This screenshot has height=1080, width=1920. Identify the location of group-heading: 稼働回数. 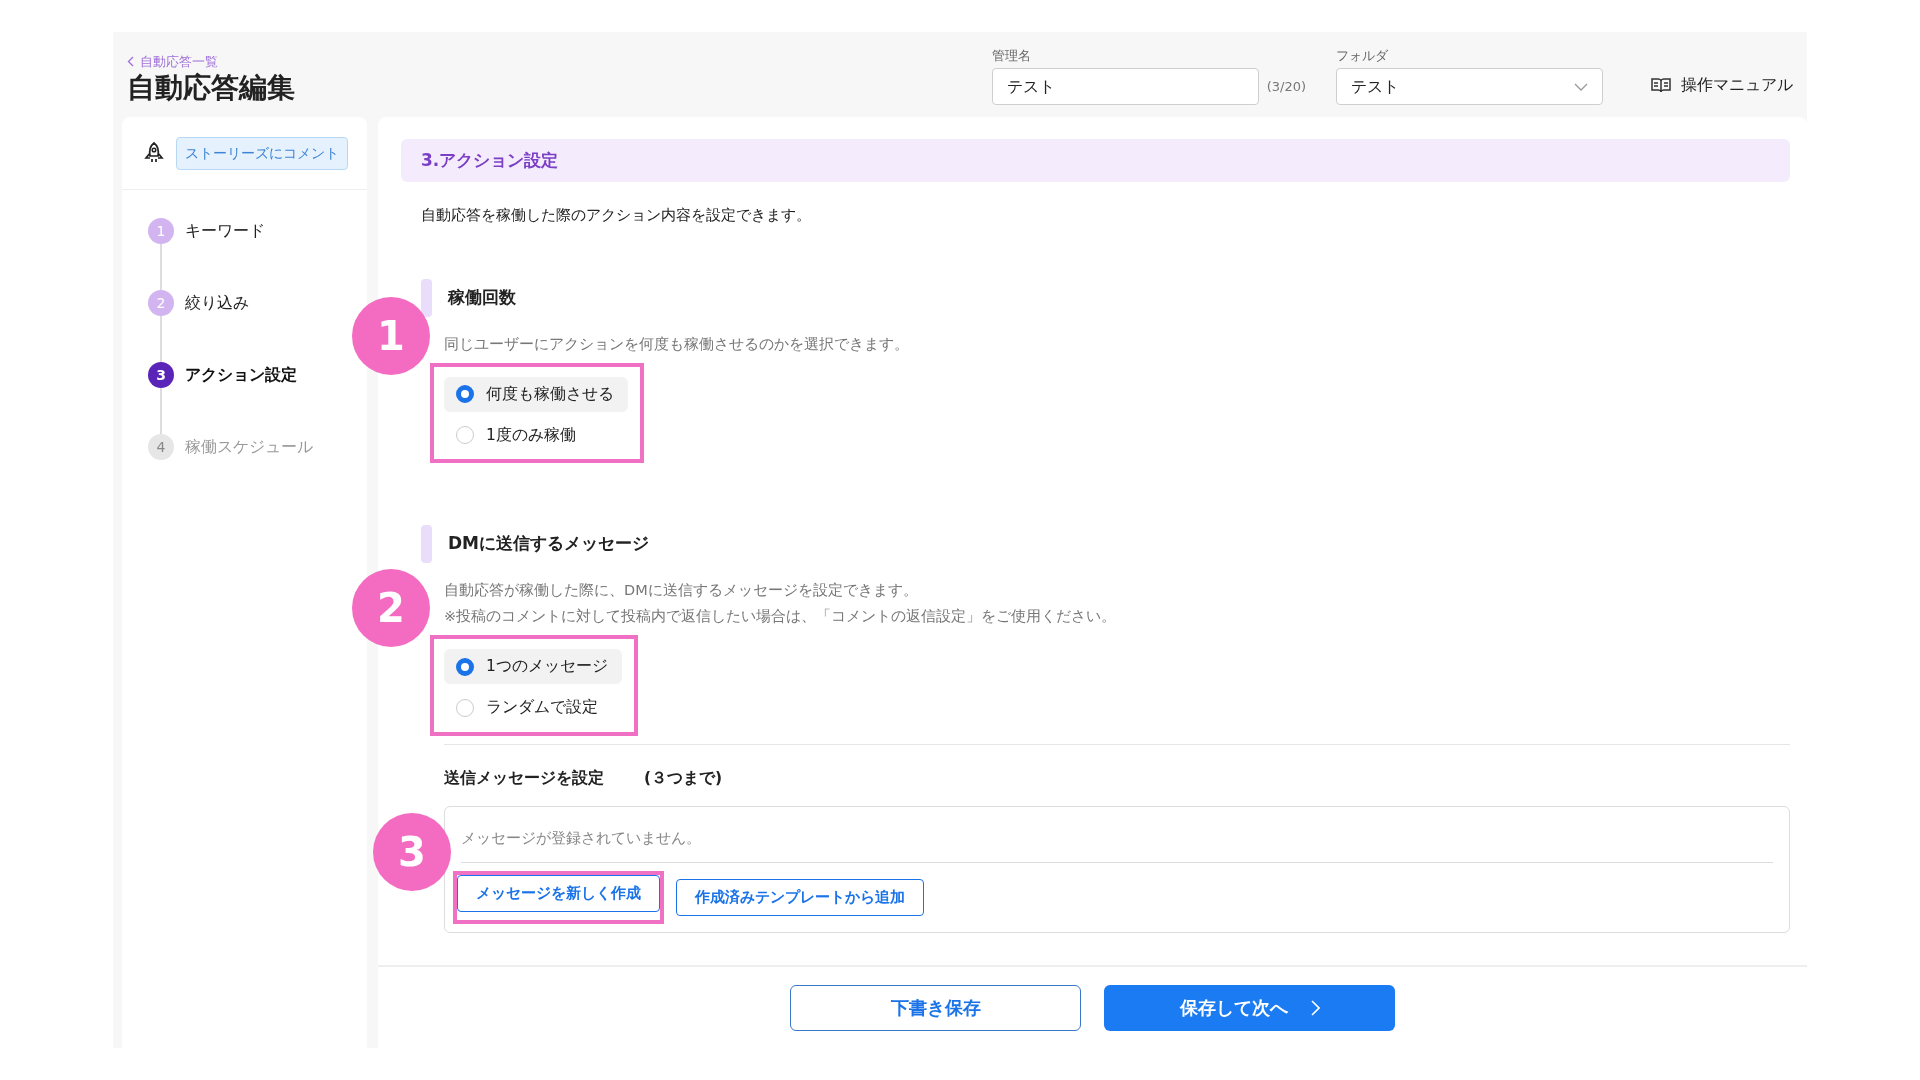
(482, 297).